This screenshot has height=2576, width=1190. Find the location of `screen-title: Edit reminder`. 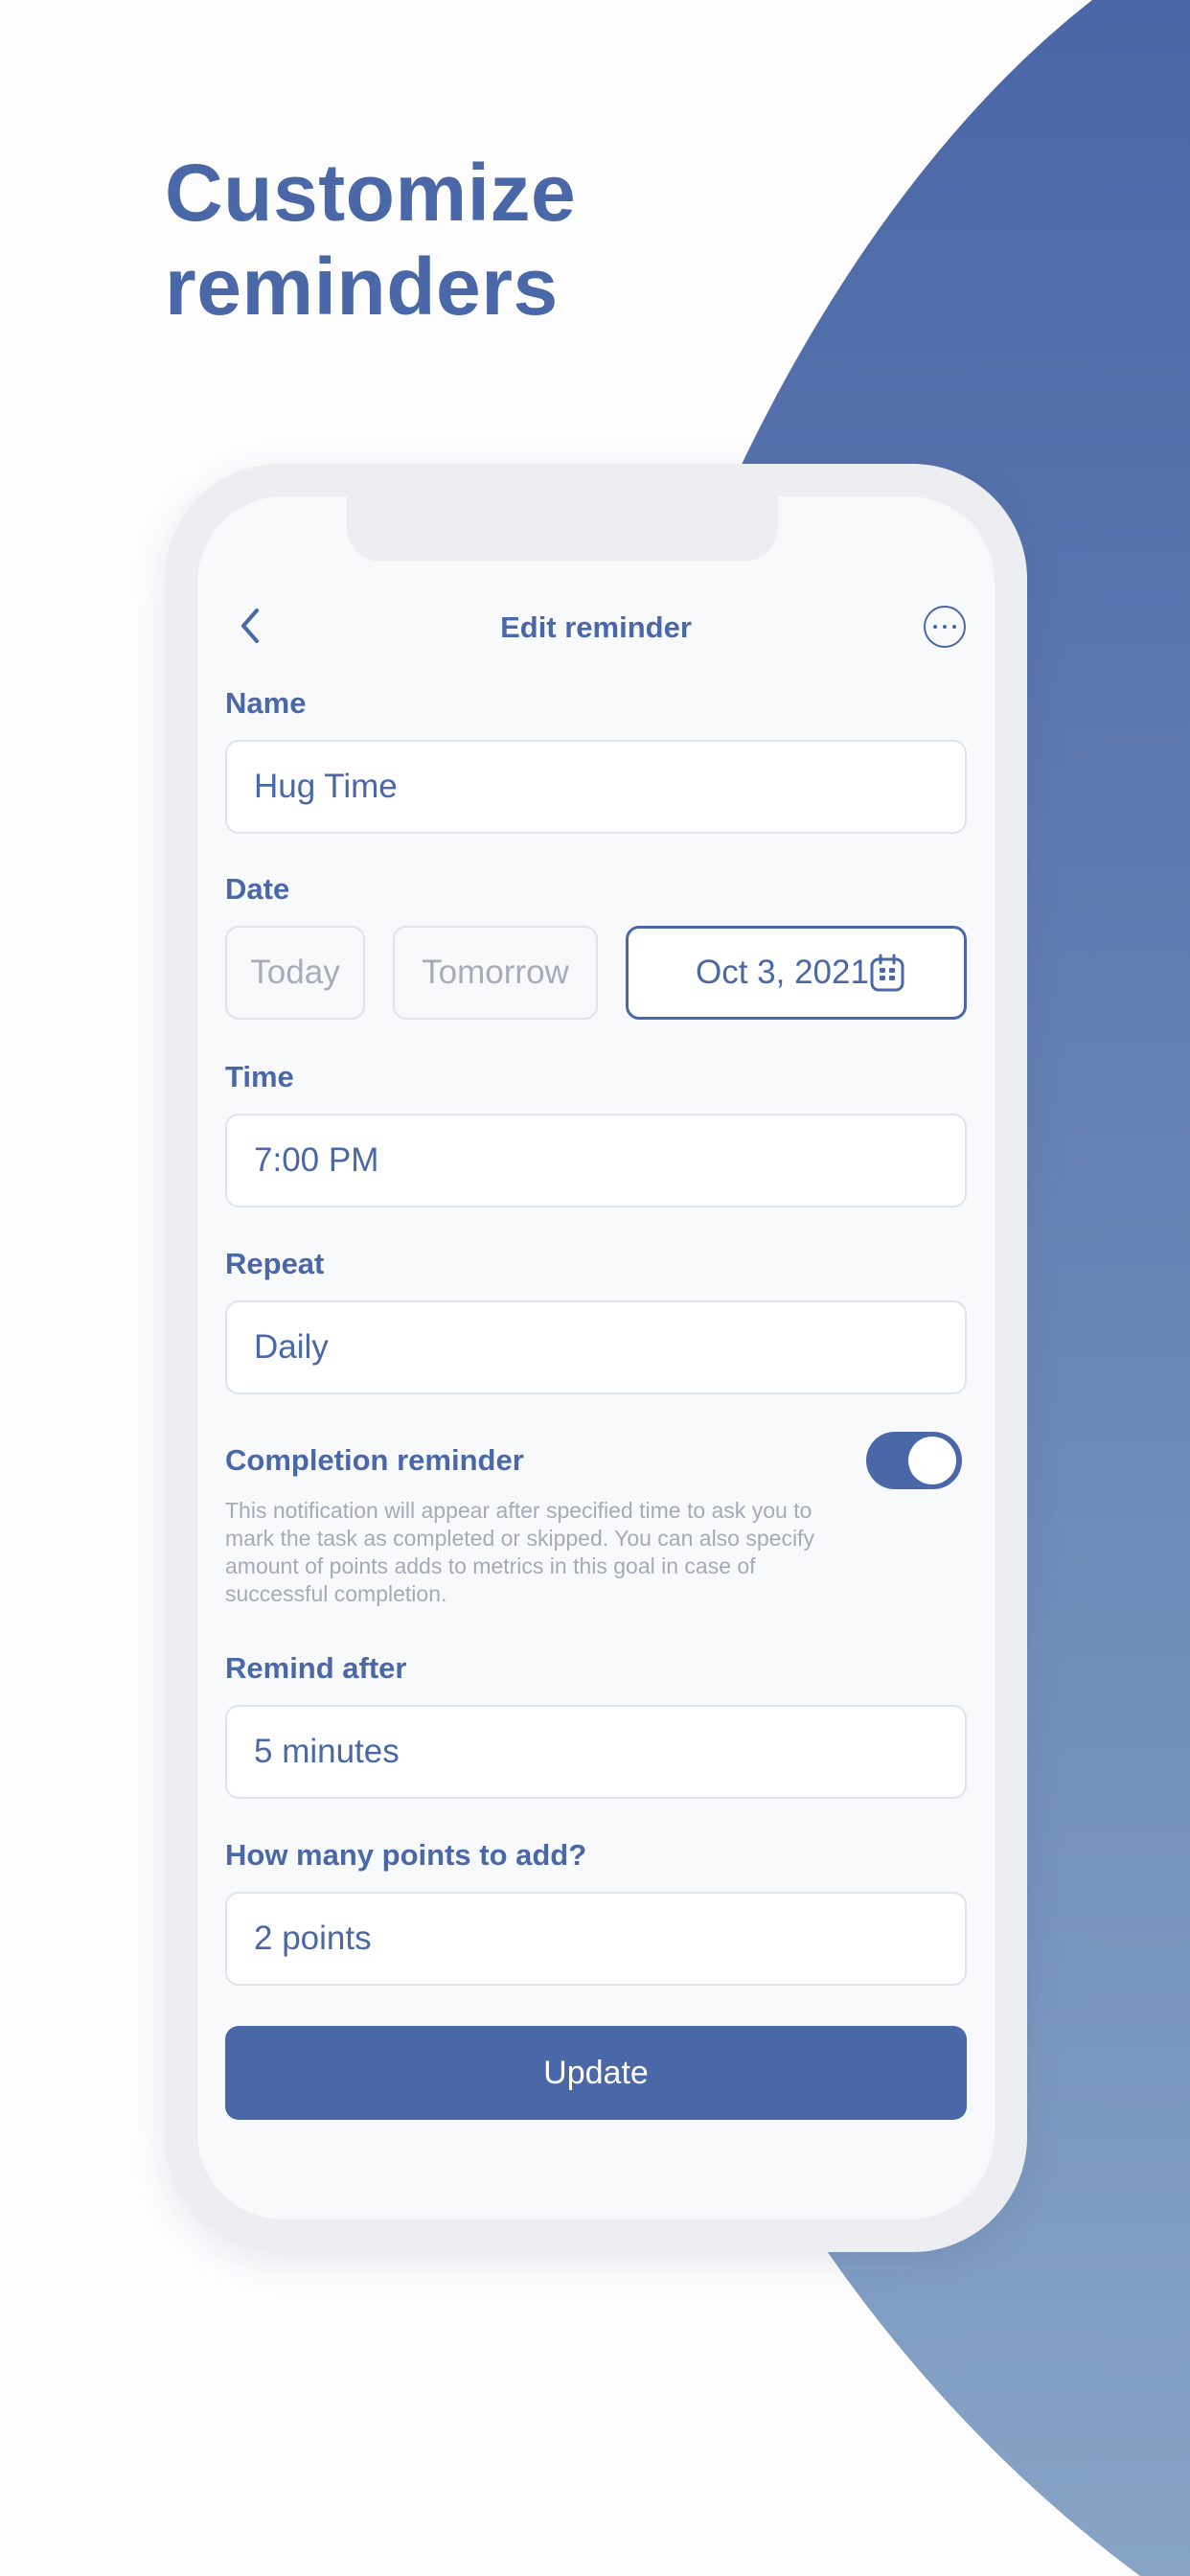

screen-title: Edit reminder is located at coordinates (596, 627).